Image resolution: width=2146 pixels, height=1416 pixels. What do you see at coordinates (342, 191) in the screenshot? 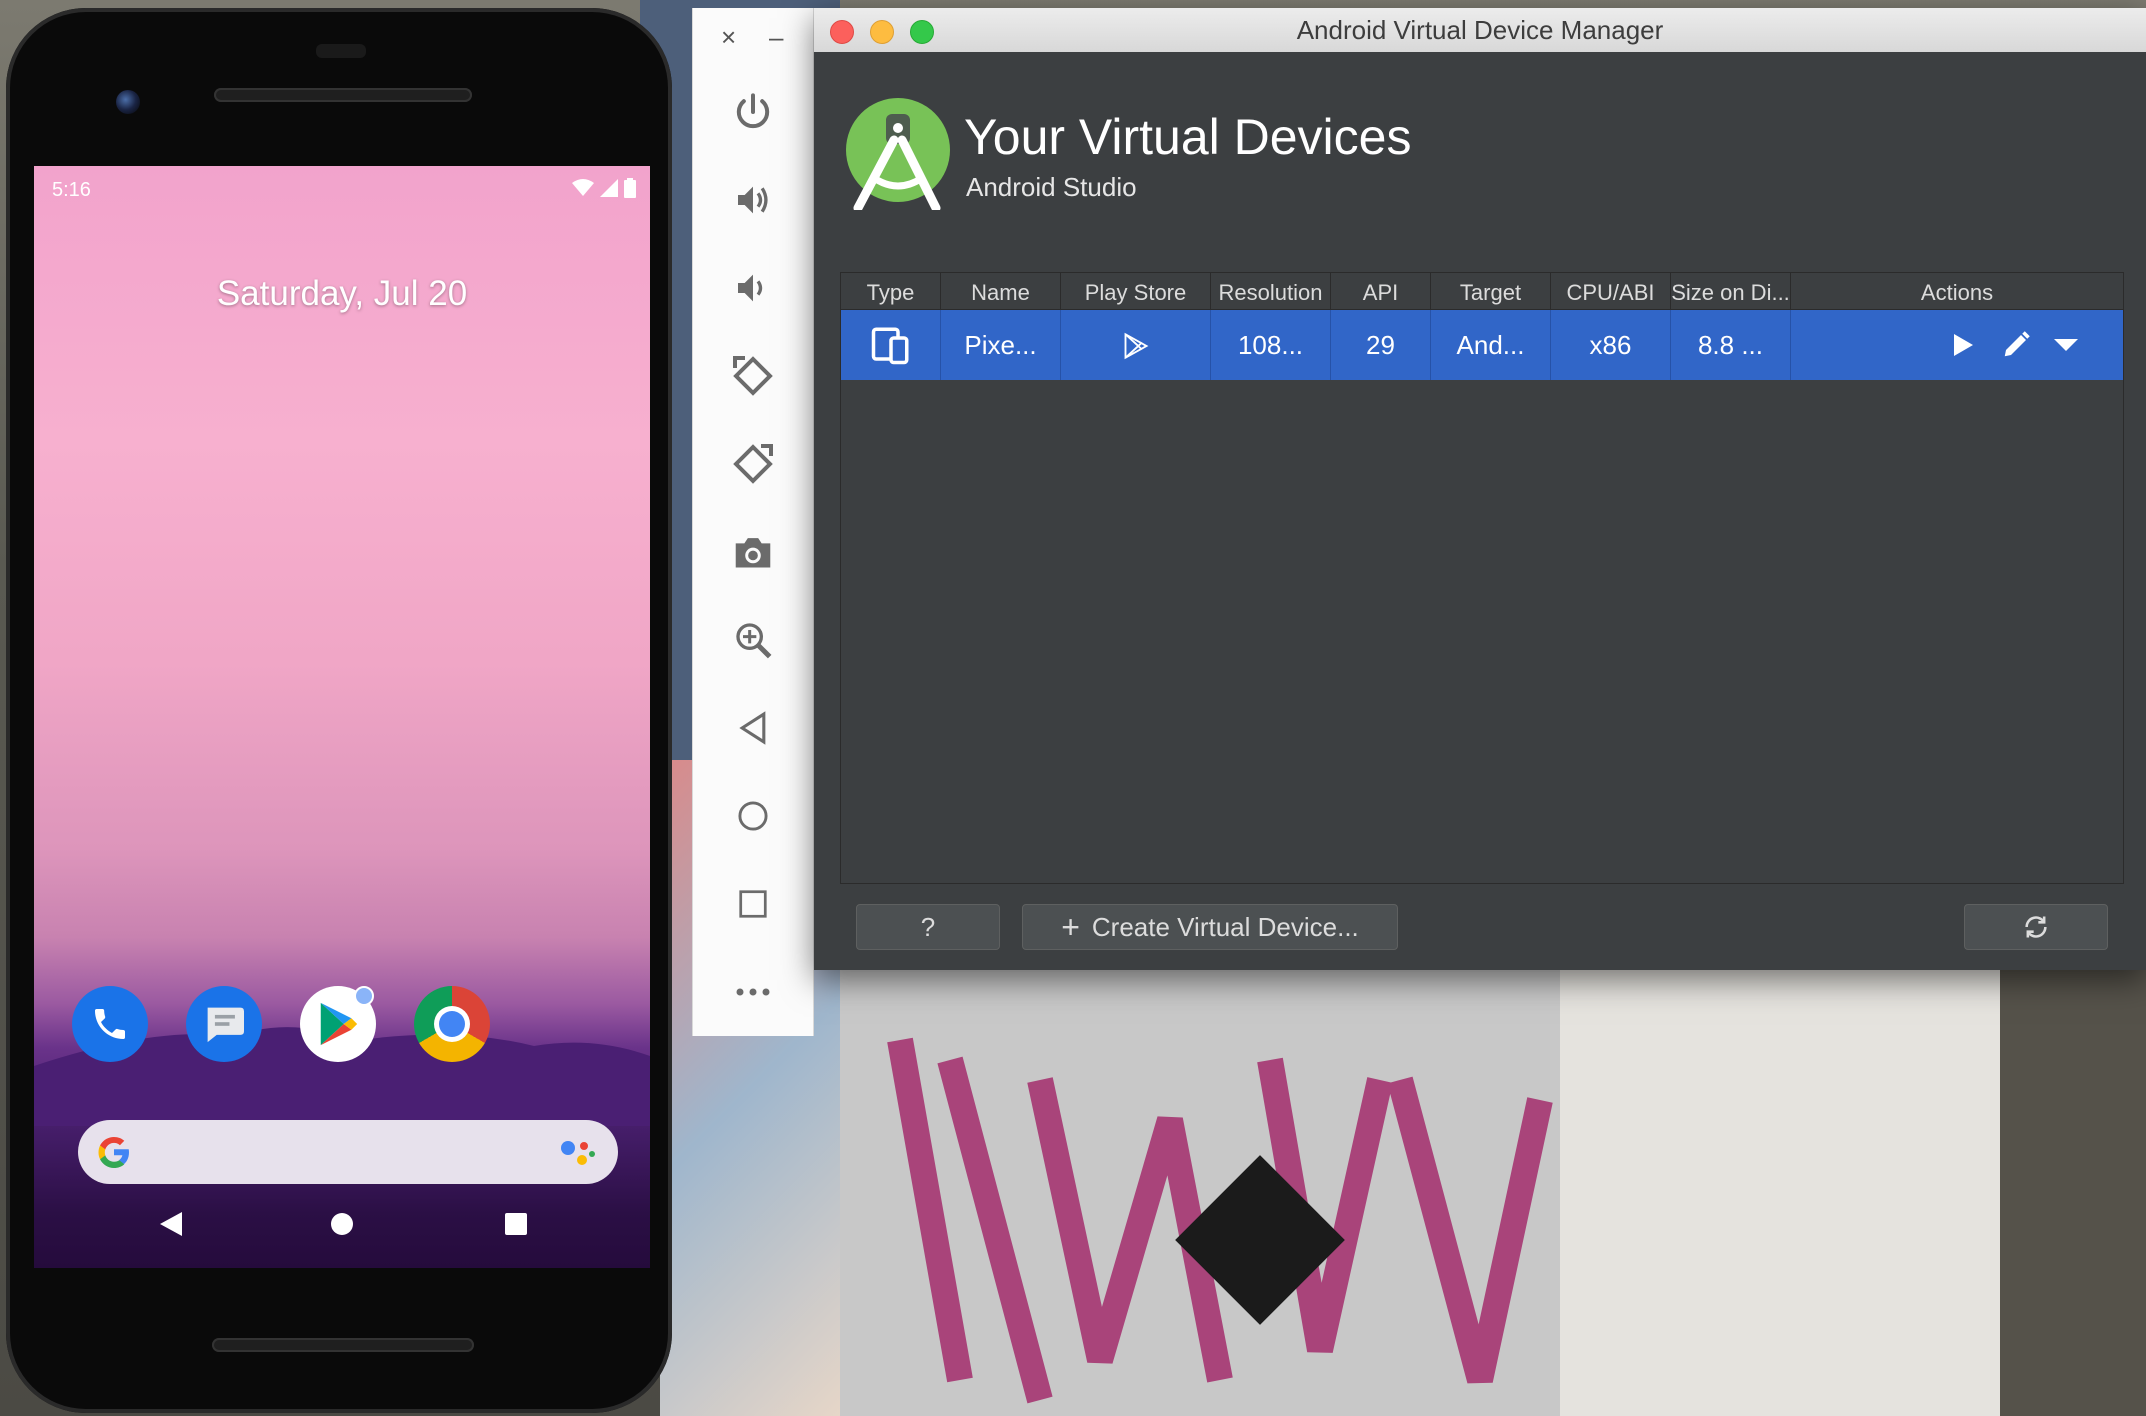
I see `status-bar: 5:16` at bounding box center [342, 191].